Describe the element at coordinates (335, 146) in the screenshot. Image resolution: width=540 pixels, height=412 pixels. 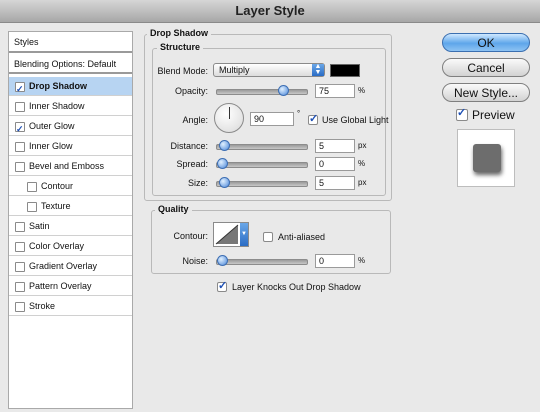
I see `distance-input: 5` at that location.